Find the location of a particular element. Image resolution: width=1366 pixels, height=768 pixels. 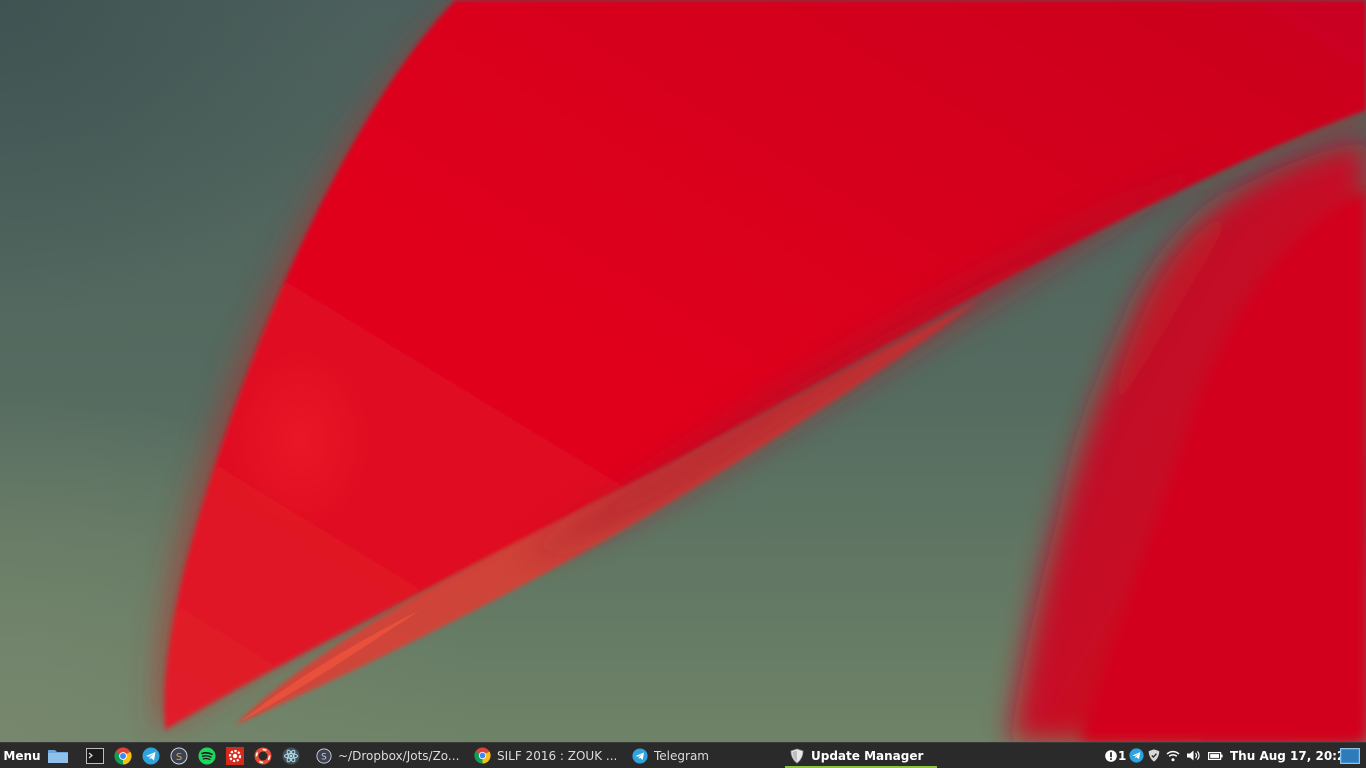

show-desktop-icon is located at coordinates (1350, 755).